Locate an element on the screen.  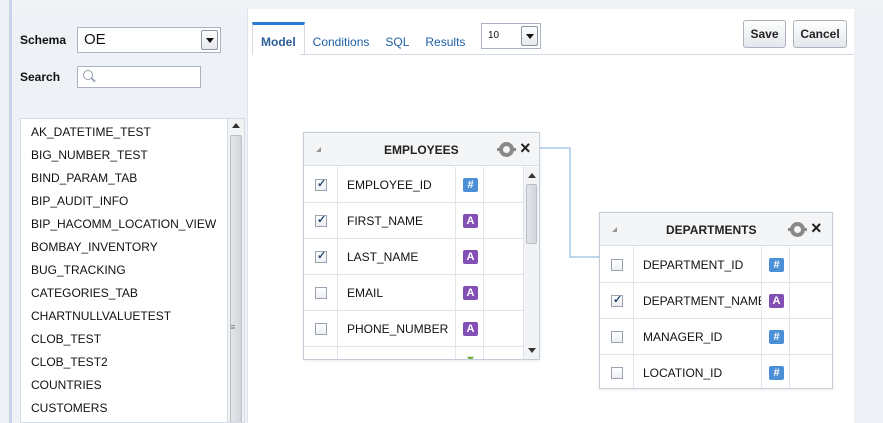
table-list-item: CLOB_TEST is located at coordinates (132, 339).